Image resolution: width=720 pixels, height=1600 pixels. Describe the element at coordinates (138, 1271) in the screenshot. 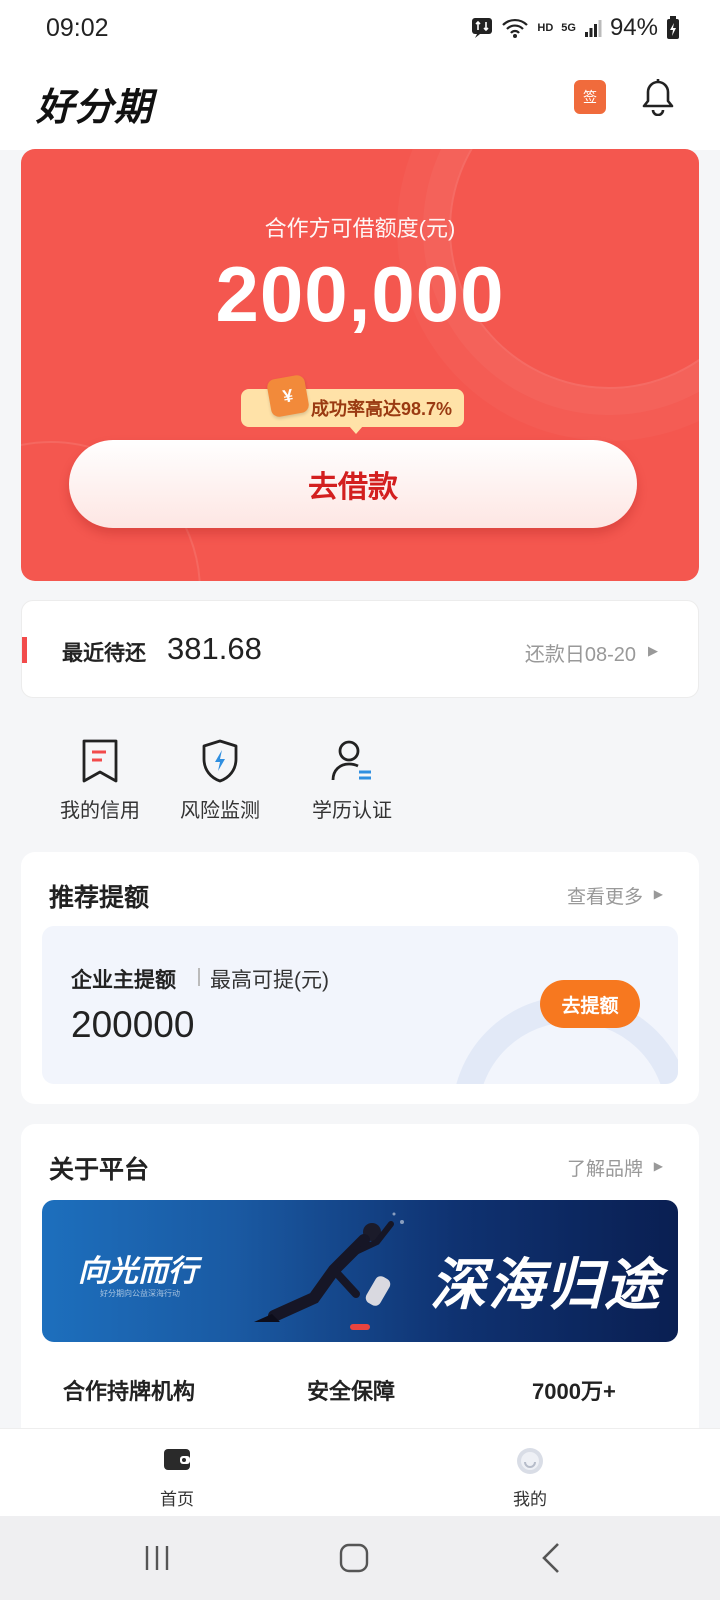

I see `banner-slogan: 向光而行` at that location.